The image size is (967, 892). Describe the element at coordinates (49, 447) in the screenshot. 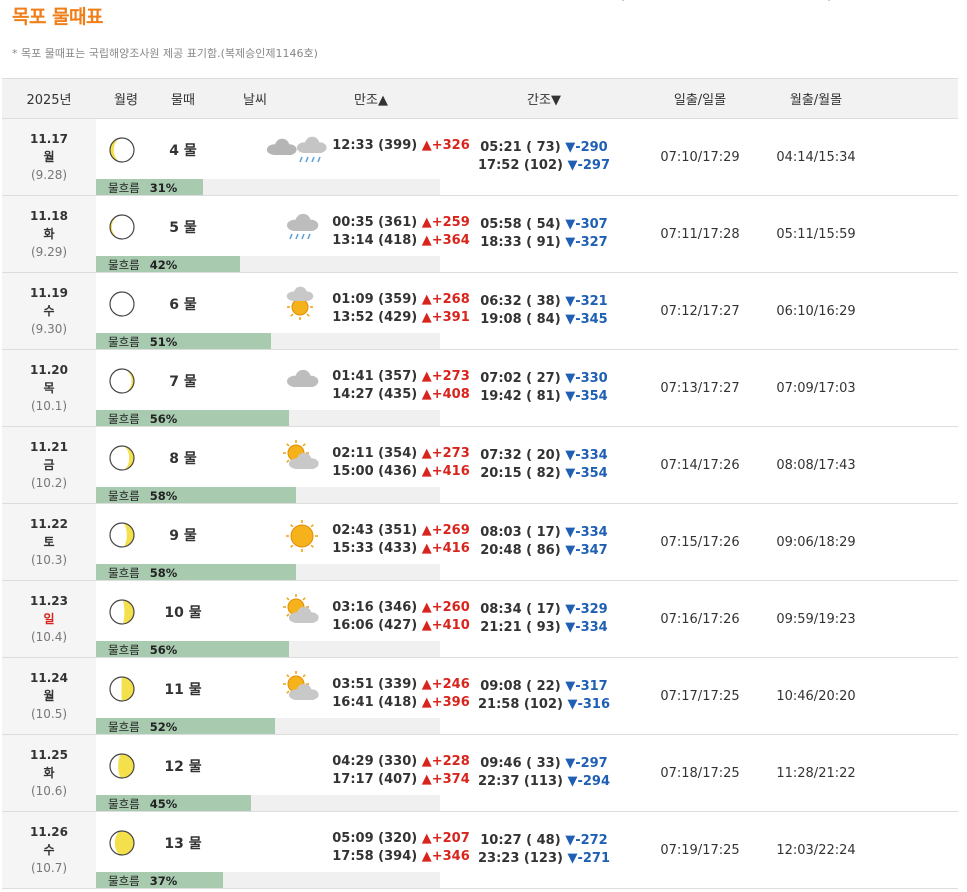

I see `date: 11.21` at that location.